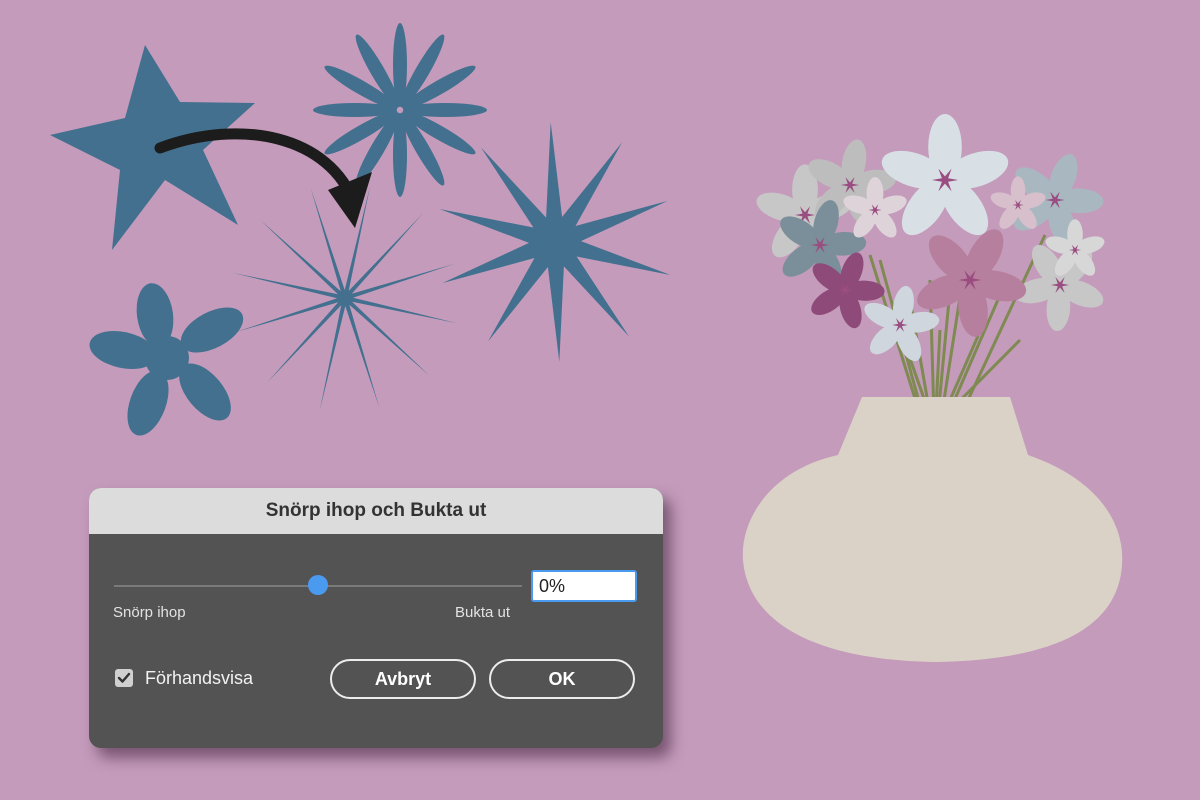  Describe the element at coordinates (932, 529) in the screenshot. I see `vase` at that location.